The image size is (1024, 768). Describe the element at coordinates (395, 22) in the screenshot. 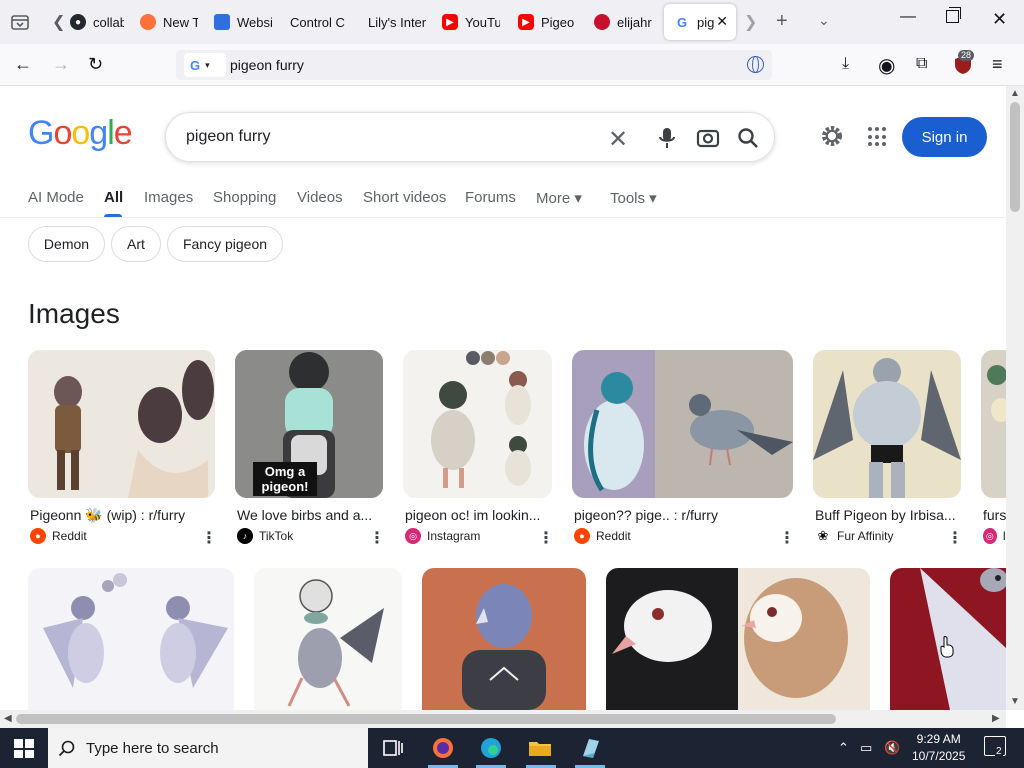

I see `tab-4: Lily's Inter` at that location.